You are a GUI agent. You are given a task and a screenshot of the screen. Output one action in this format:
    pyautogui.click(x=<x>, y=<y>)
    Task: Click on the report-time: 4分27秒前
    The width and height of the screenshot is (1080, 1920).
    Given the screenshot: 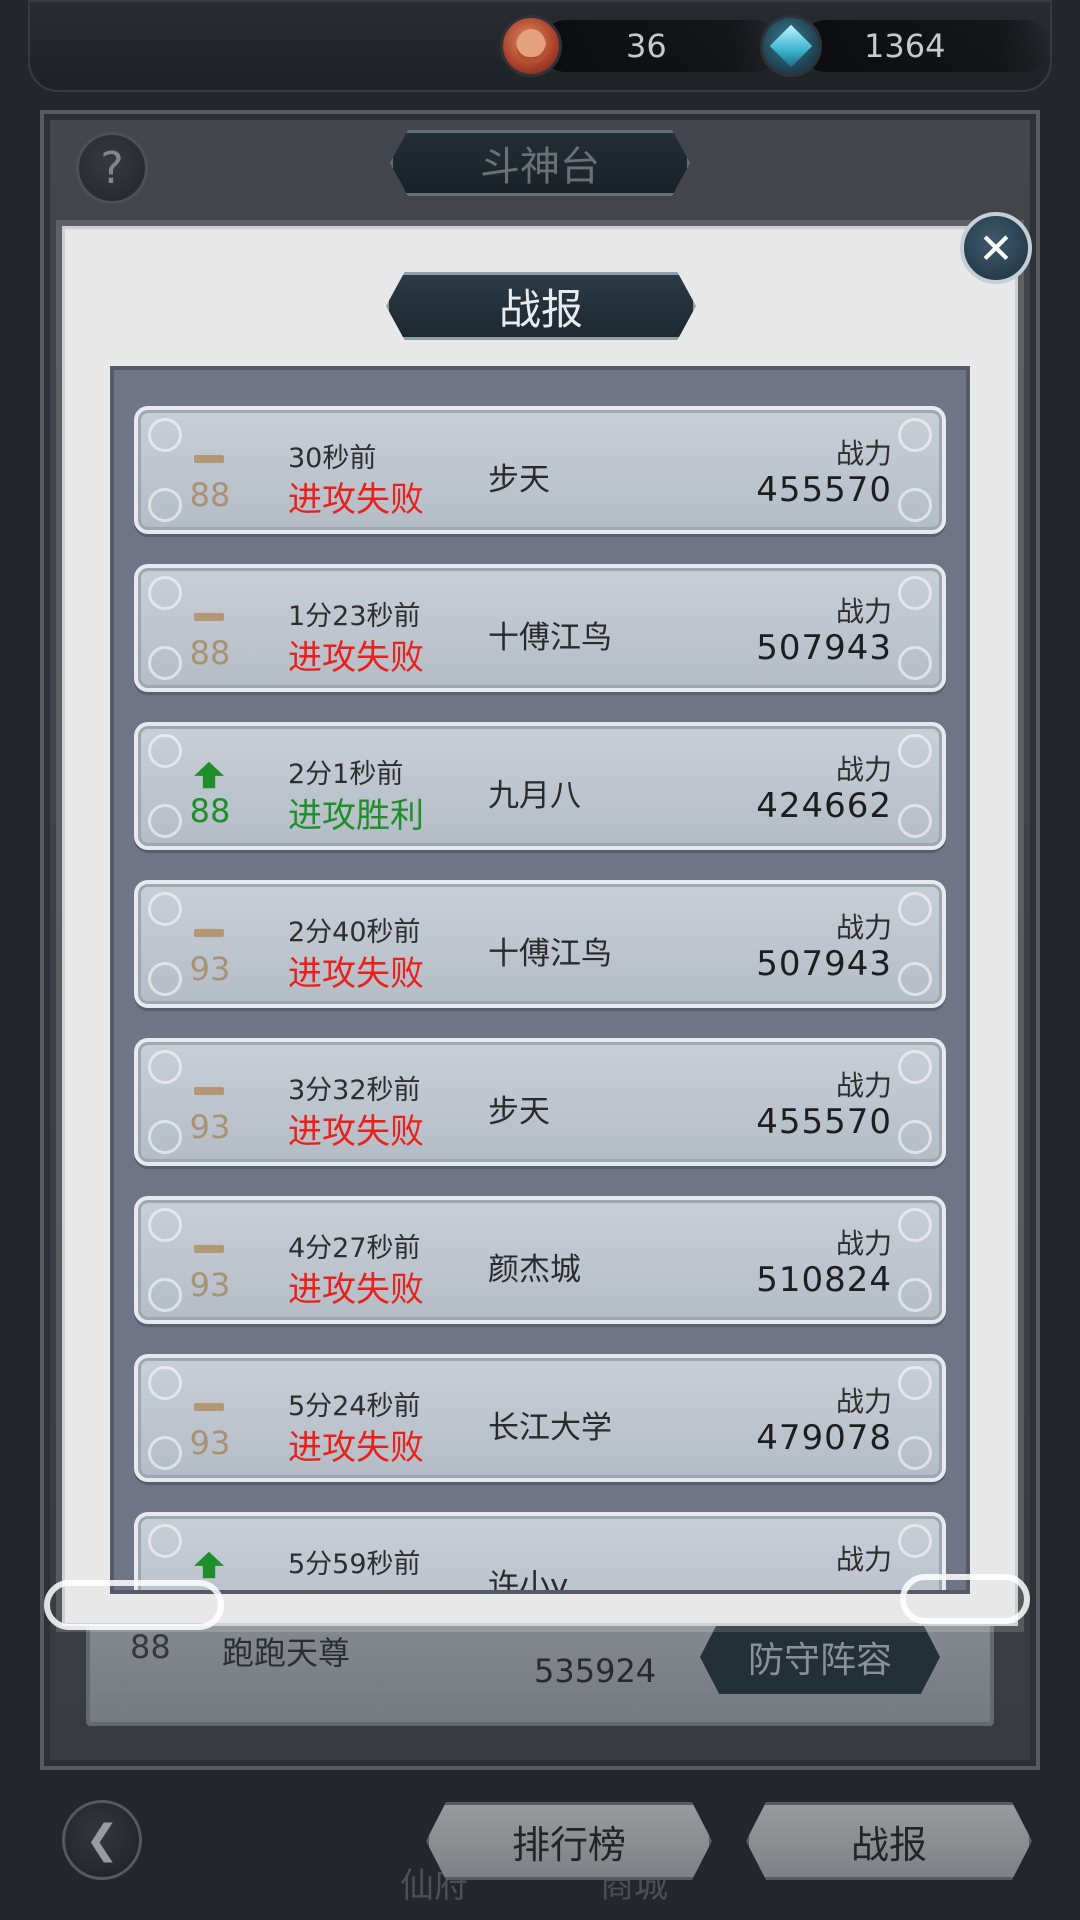 What is the action you would take?
    pyautogui.click(x=354, y=1248)
    